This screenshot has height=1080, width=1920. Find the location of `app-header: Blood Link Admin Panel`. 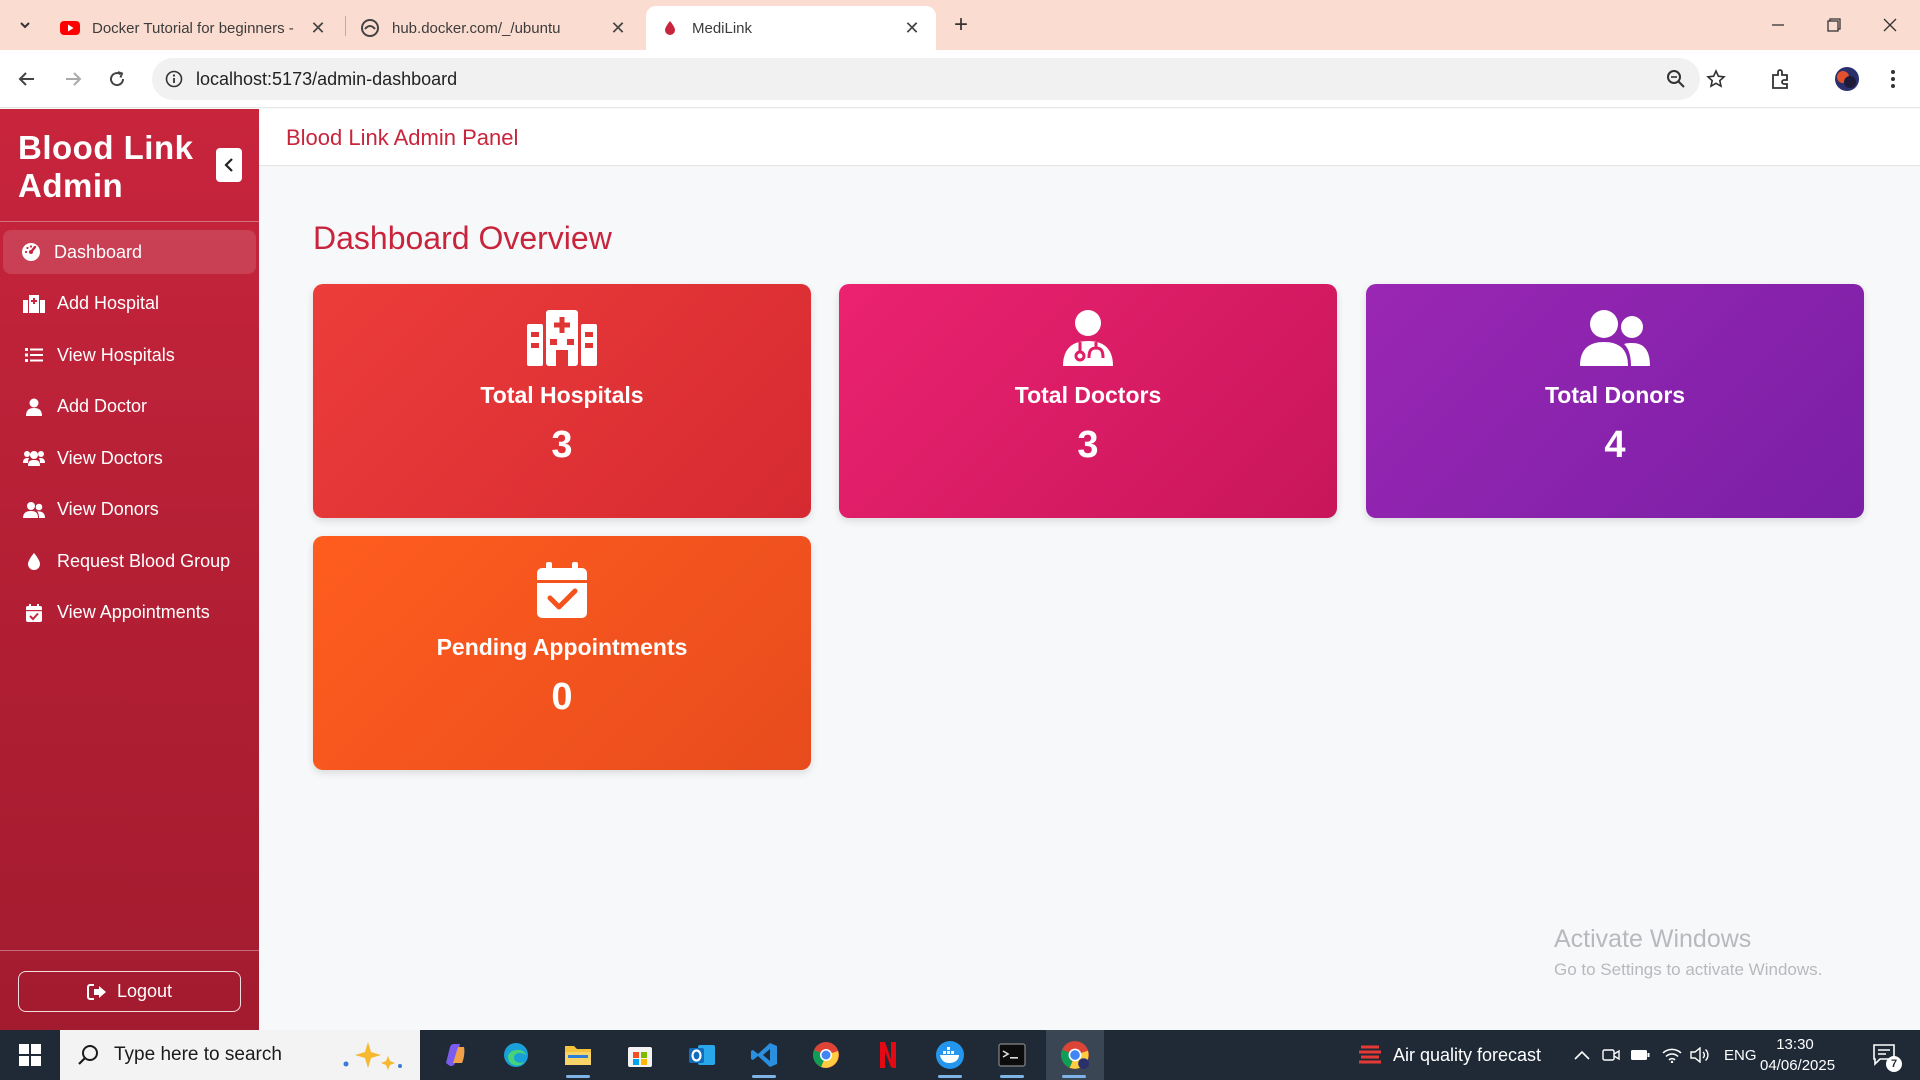

app-header: Blood Link Admin Panel is located at coordinates (1089, 137).